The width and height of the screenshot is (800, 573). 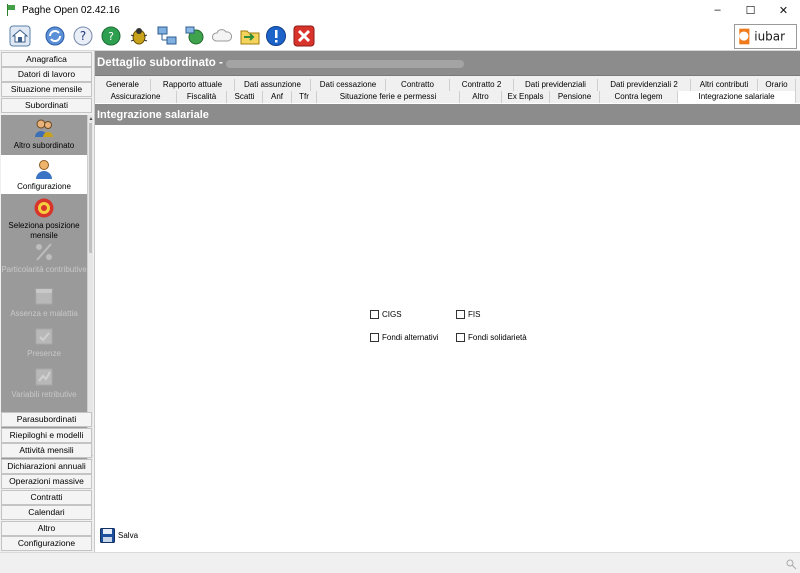 What do you see at coordinates (345, 64) in the screenshot?
I see `redacted-employee-name` at bounding box center [345, 64].